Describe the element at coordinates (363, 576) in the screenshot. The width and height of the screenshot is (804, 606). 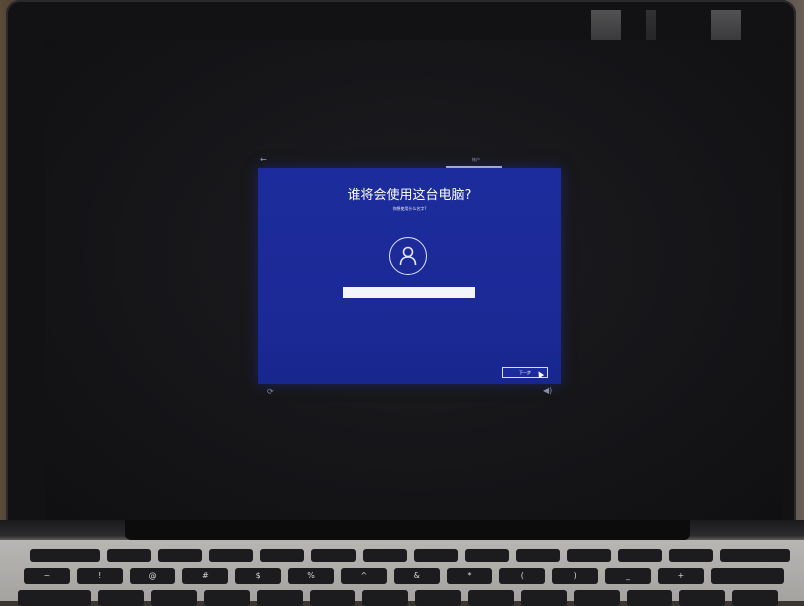
I see `keyboard-key: ^` at that location.